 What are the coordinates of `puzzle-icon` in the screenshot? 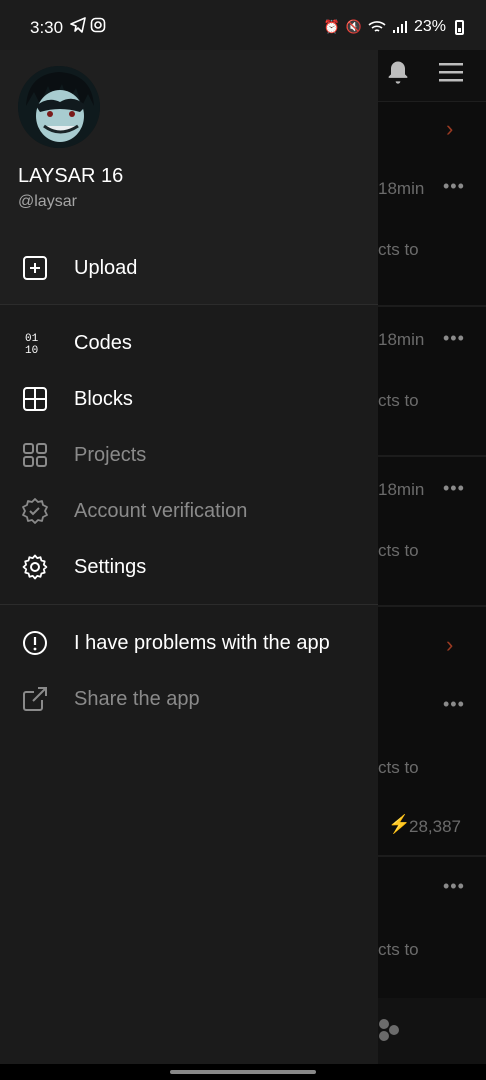 It's located at (388, 1030).